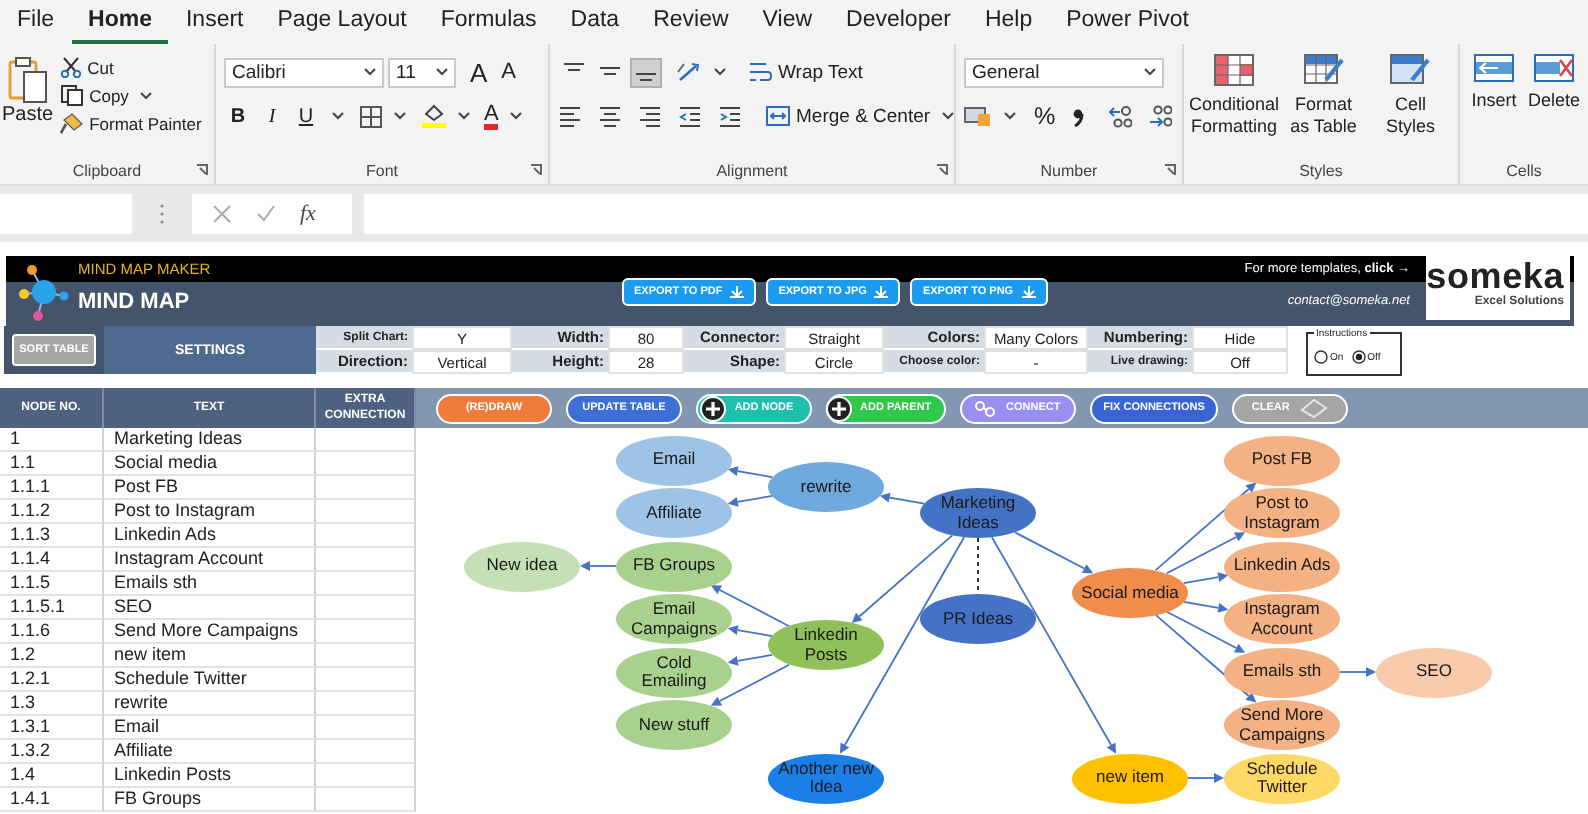 The image size is (1588, 814). What do you see at coordinates (1282, 672) in the screenshot?
I see `mind-map-node: Emails sth` at bounding box center [1282, 672].